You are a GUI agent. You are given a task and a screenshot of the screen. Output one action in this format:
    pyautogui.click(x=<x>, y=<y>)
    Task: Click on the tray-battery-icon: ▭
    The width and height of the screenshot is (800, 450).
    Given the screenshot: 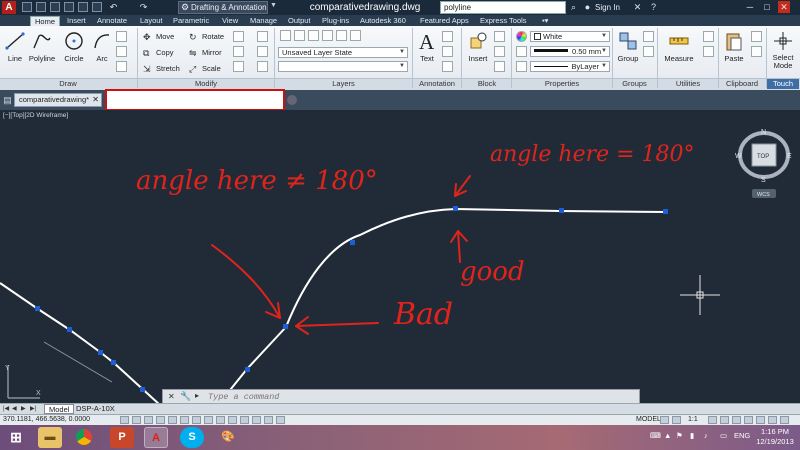 What is the action you would take?
    pyautogui.click(x=723, y=435)
    